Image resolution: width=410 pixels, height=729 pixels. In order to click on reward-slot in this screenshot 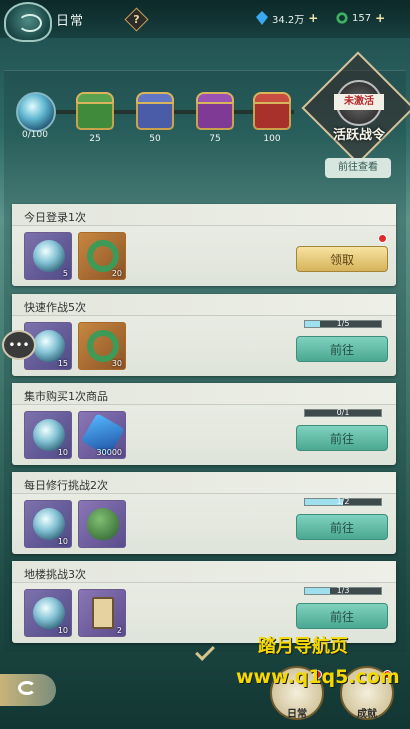, I will do `click(102, 524)`.